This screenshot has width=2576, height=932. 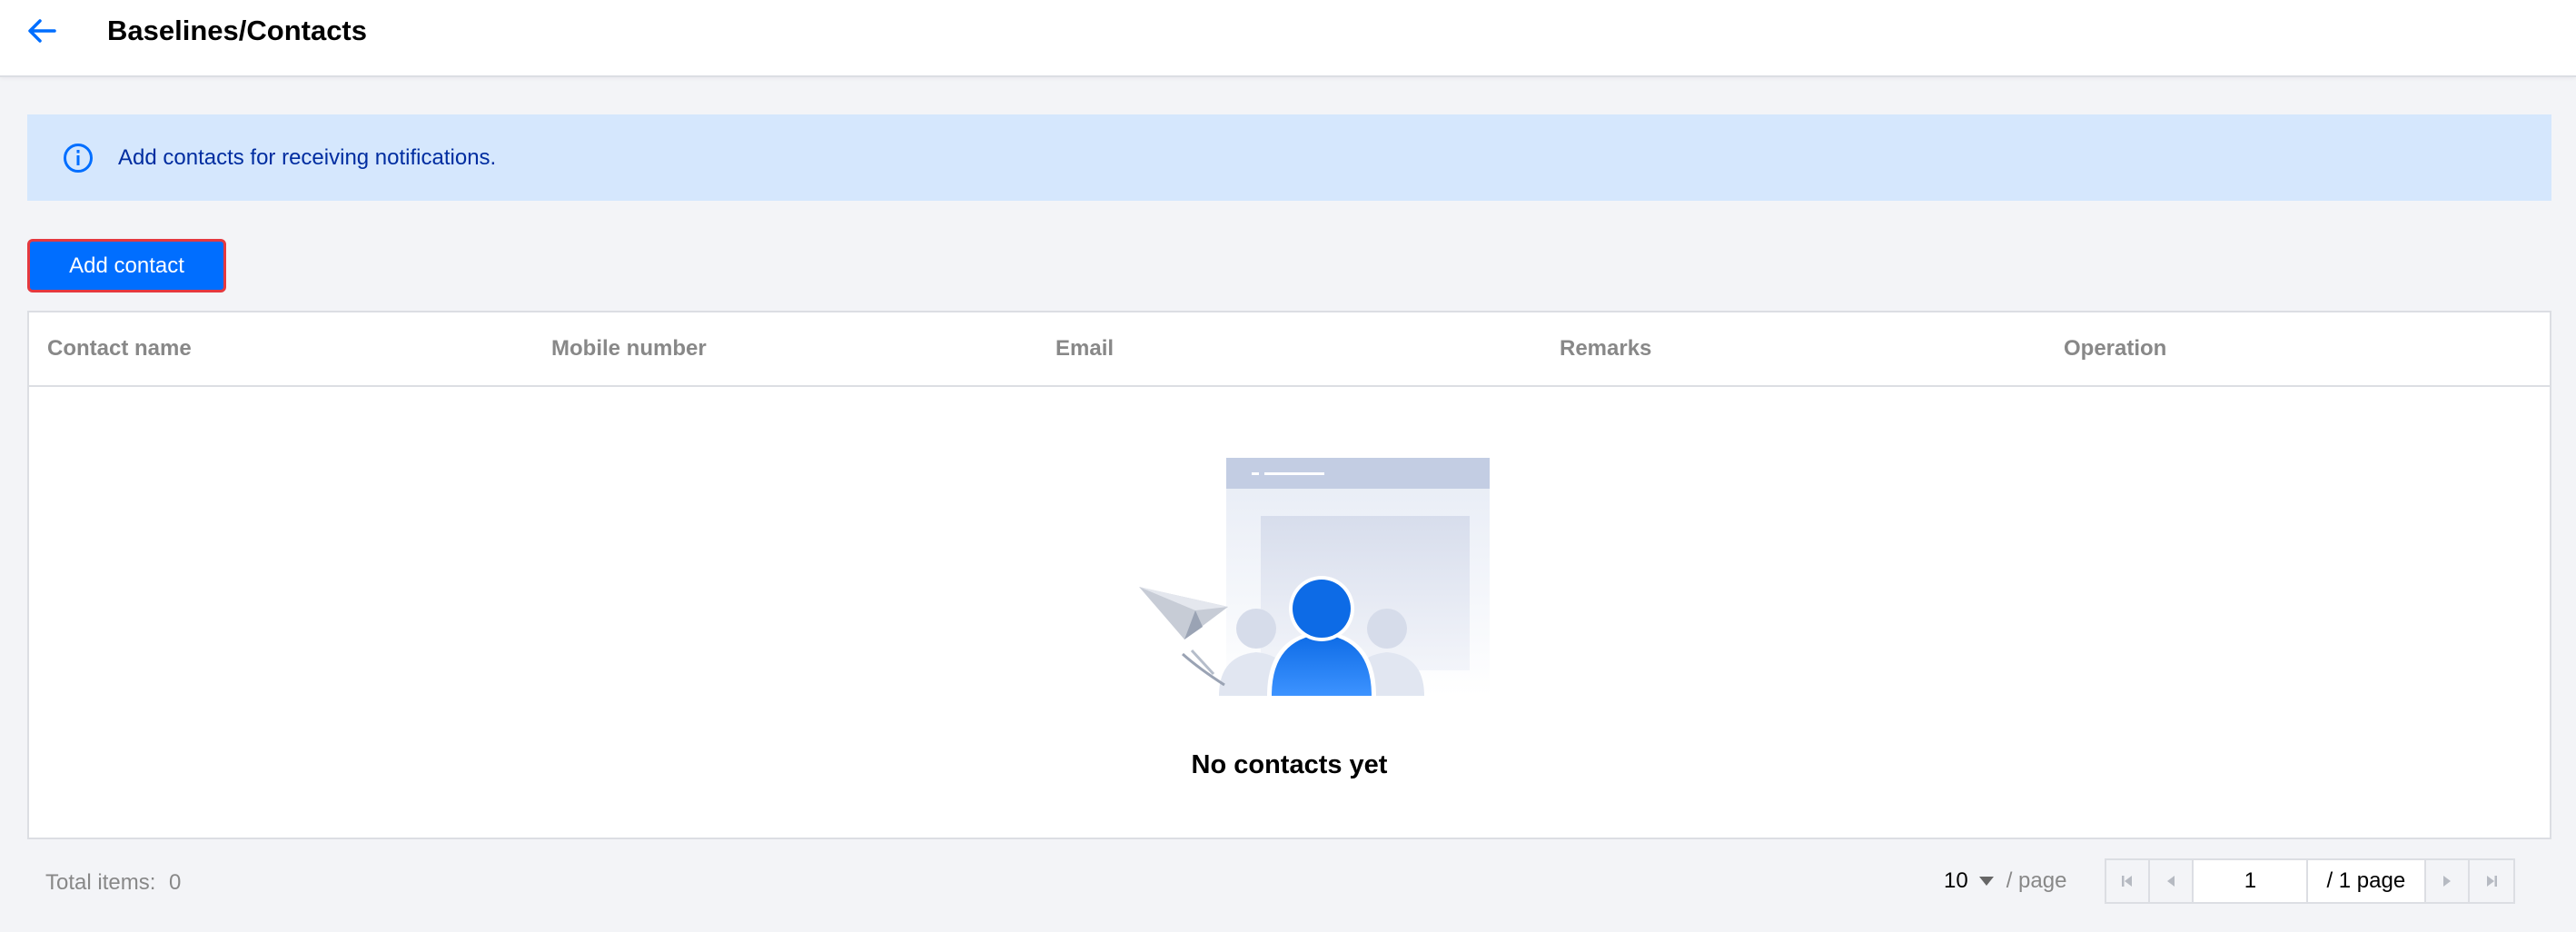 What do you see at coordinates (1288, 38) in the screenshot?
I see `page-header: Baselines/Contacts` at bounding box center [1288, 38].